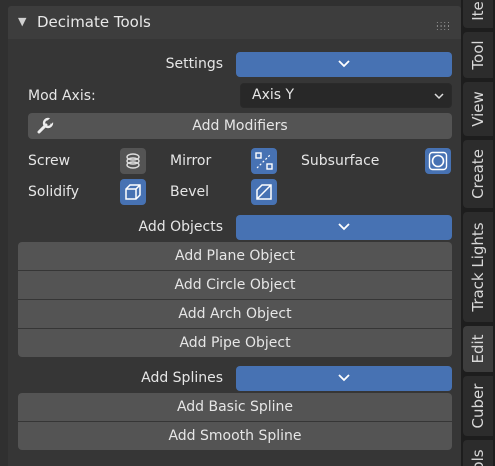 Image resolution: width=495 pixels, height=466 pixels. Describe the element at coordinates (22, 21) in the screenshot. I see `triangle-down-icon: ▼` at that location.